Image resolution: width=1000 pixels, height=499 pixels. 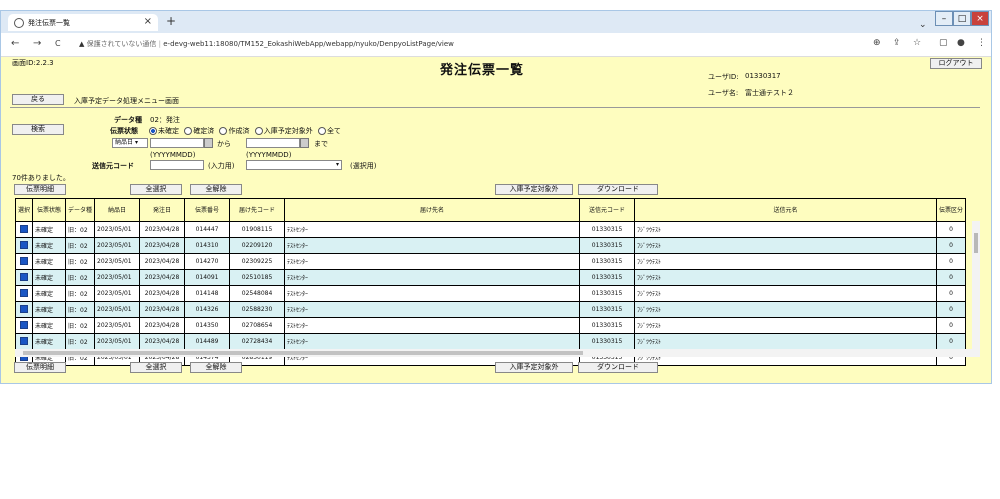 What do you see at coordinates (981, 43) in the screenshot?
I see `menu-icon: ⋮` at bounding box center [981, 43].